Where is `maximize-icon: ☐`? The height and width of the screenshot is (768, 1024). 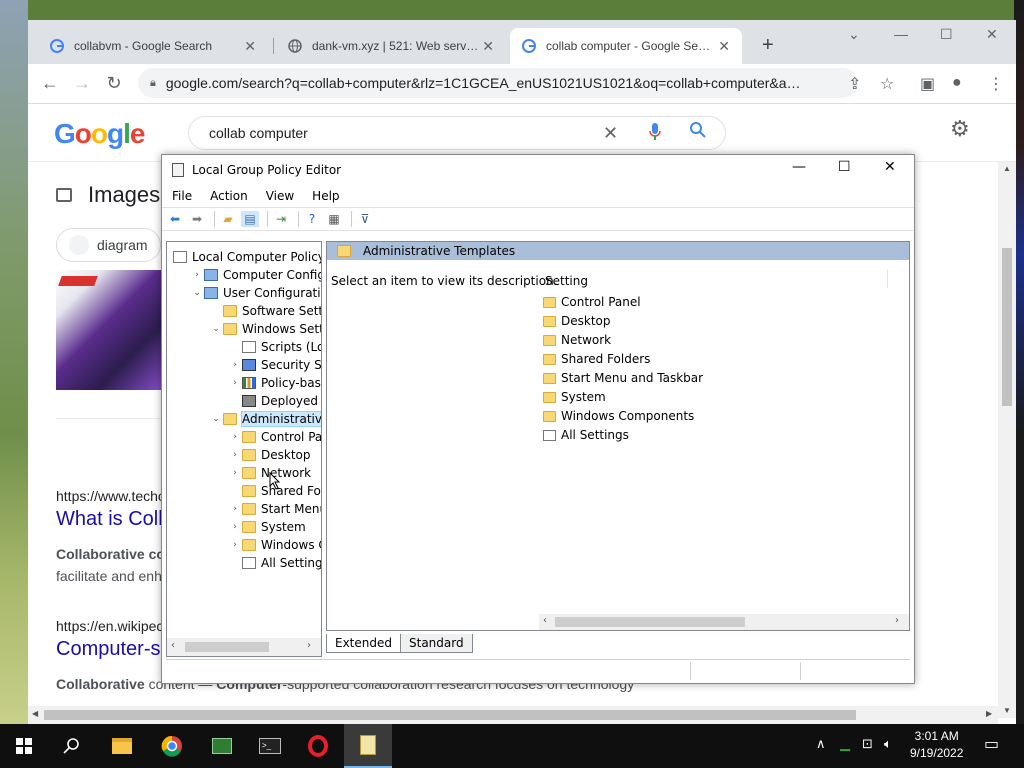 maximize-icon: ☐ is located at coordinates (946, 34).